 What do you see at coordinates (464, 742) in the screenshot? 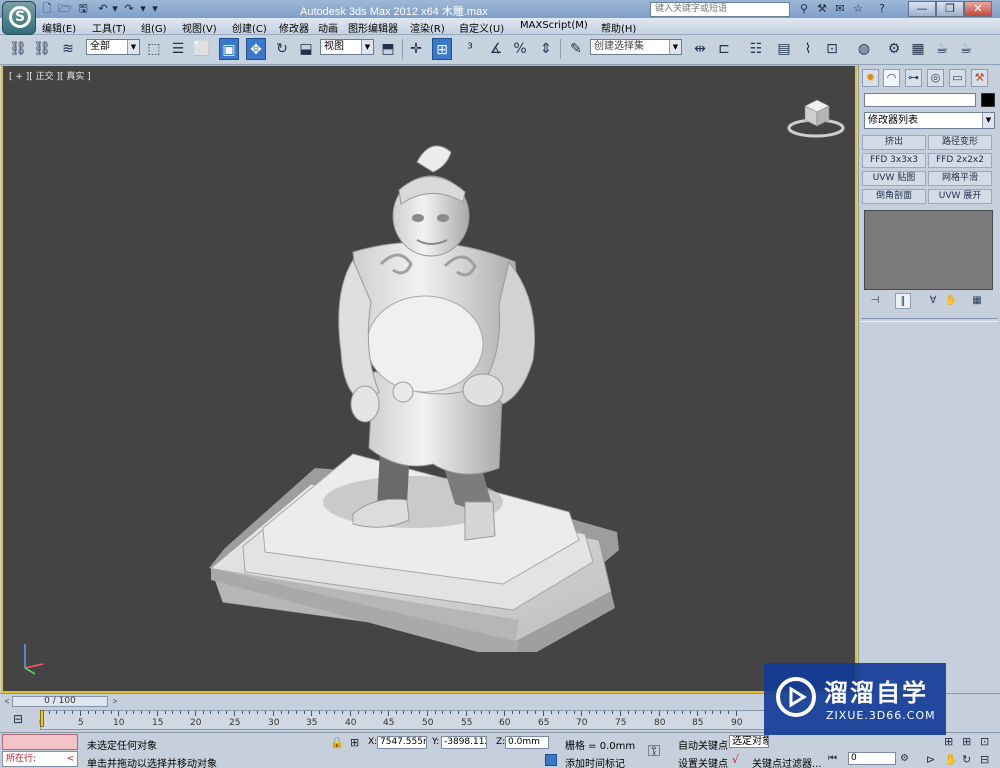
I see `y-coord-field: -3898.112m` at bounding box center [464, 742].